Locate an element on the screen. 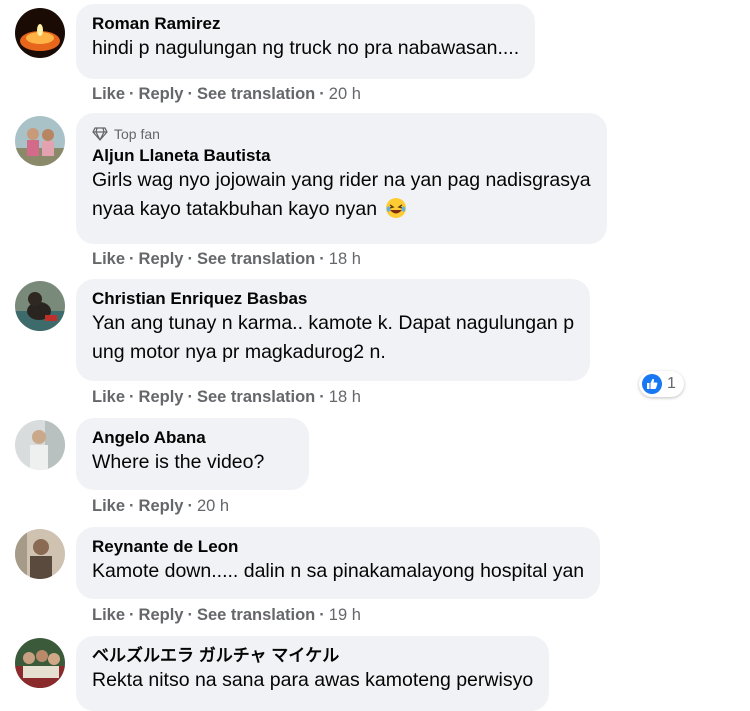 The image size is (750, 711). person-photo-avatar is located at coordinates (40, 445).